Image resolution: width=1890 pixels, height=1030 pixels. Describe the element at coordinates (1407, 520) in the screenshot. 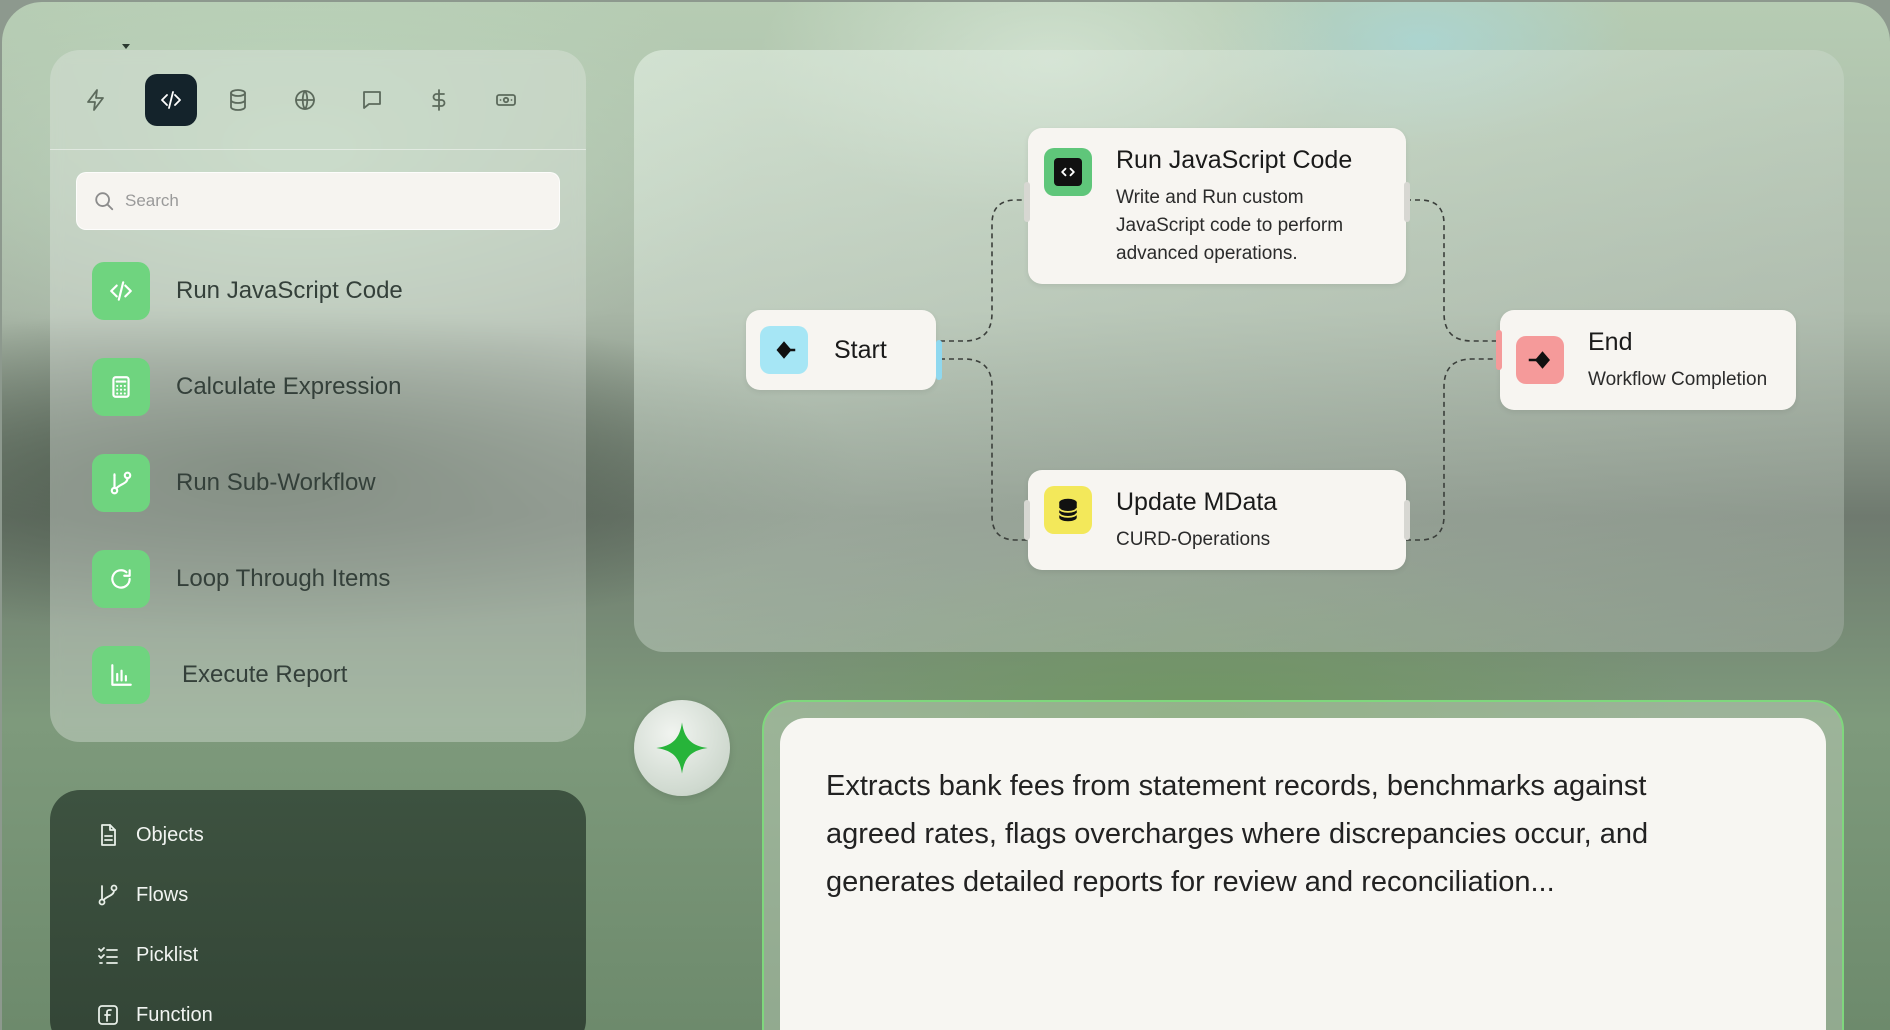

I see `mdata-output-port` at that location.